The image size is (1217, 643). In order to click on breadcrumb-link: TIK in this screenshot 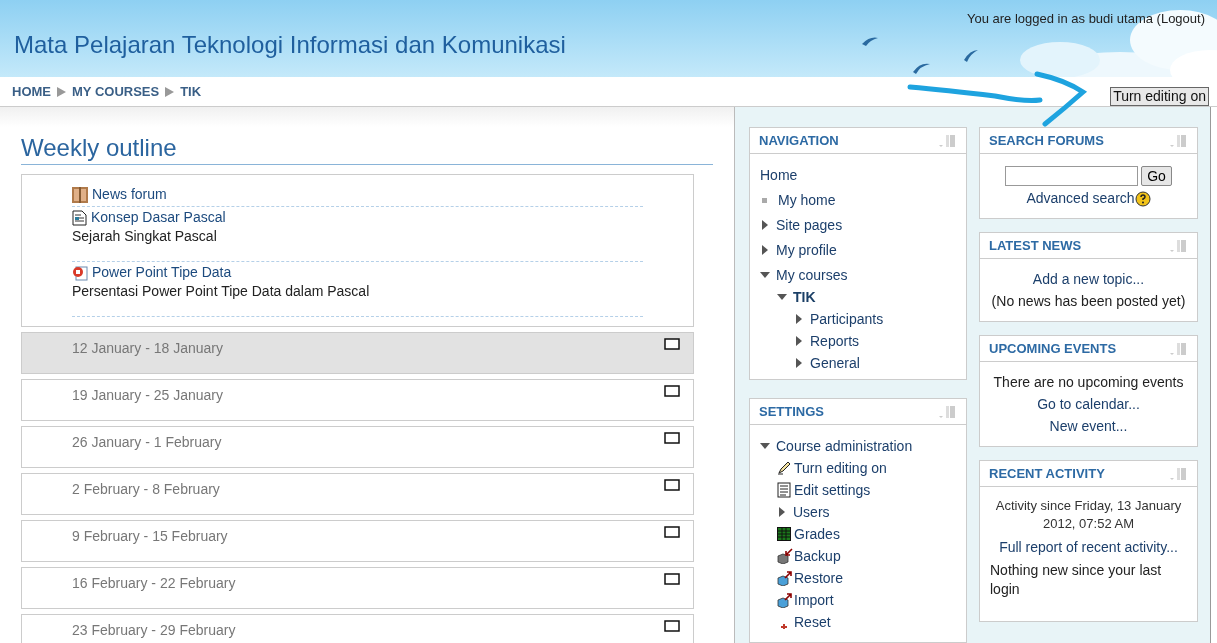, I will do `click(191, 91)`.